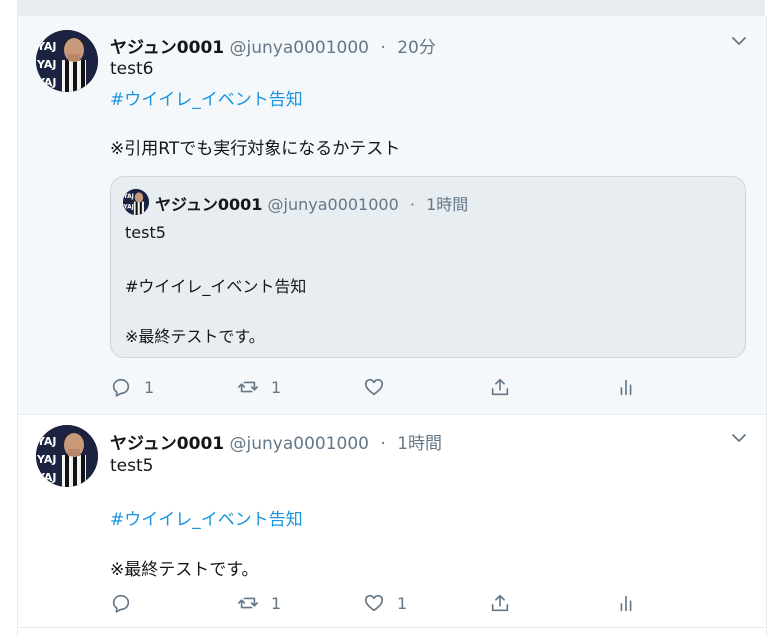 The width and height of the screenshot is (777, 637). Describe the element at coordinates (391, 8) in the screenshot. I see `timeline-top-divider` at that location.